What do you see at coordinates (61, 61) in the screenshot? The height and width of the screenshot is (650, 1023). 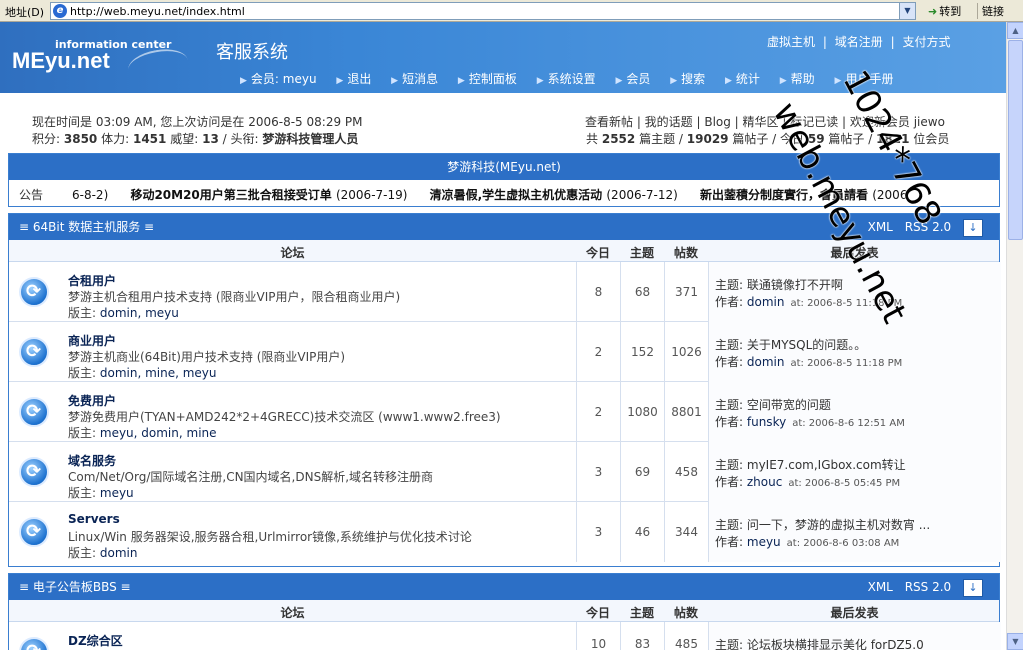 I see `logo: MEyu.net` at bounding box center [61, 61].